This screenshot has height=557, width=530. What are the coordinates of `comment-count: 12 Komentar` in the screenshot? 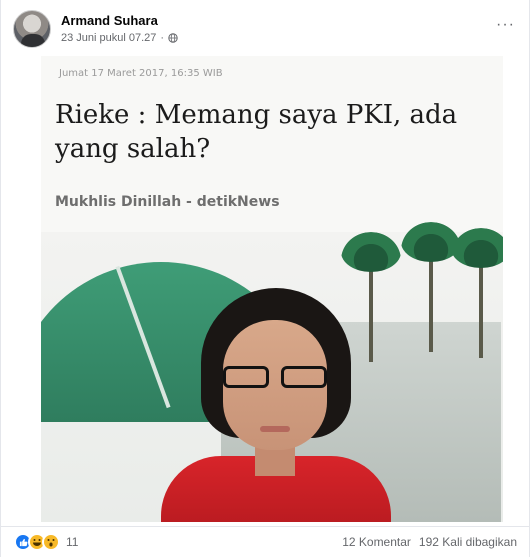 It's located at (376, 542).